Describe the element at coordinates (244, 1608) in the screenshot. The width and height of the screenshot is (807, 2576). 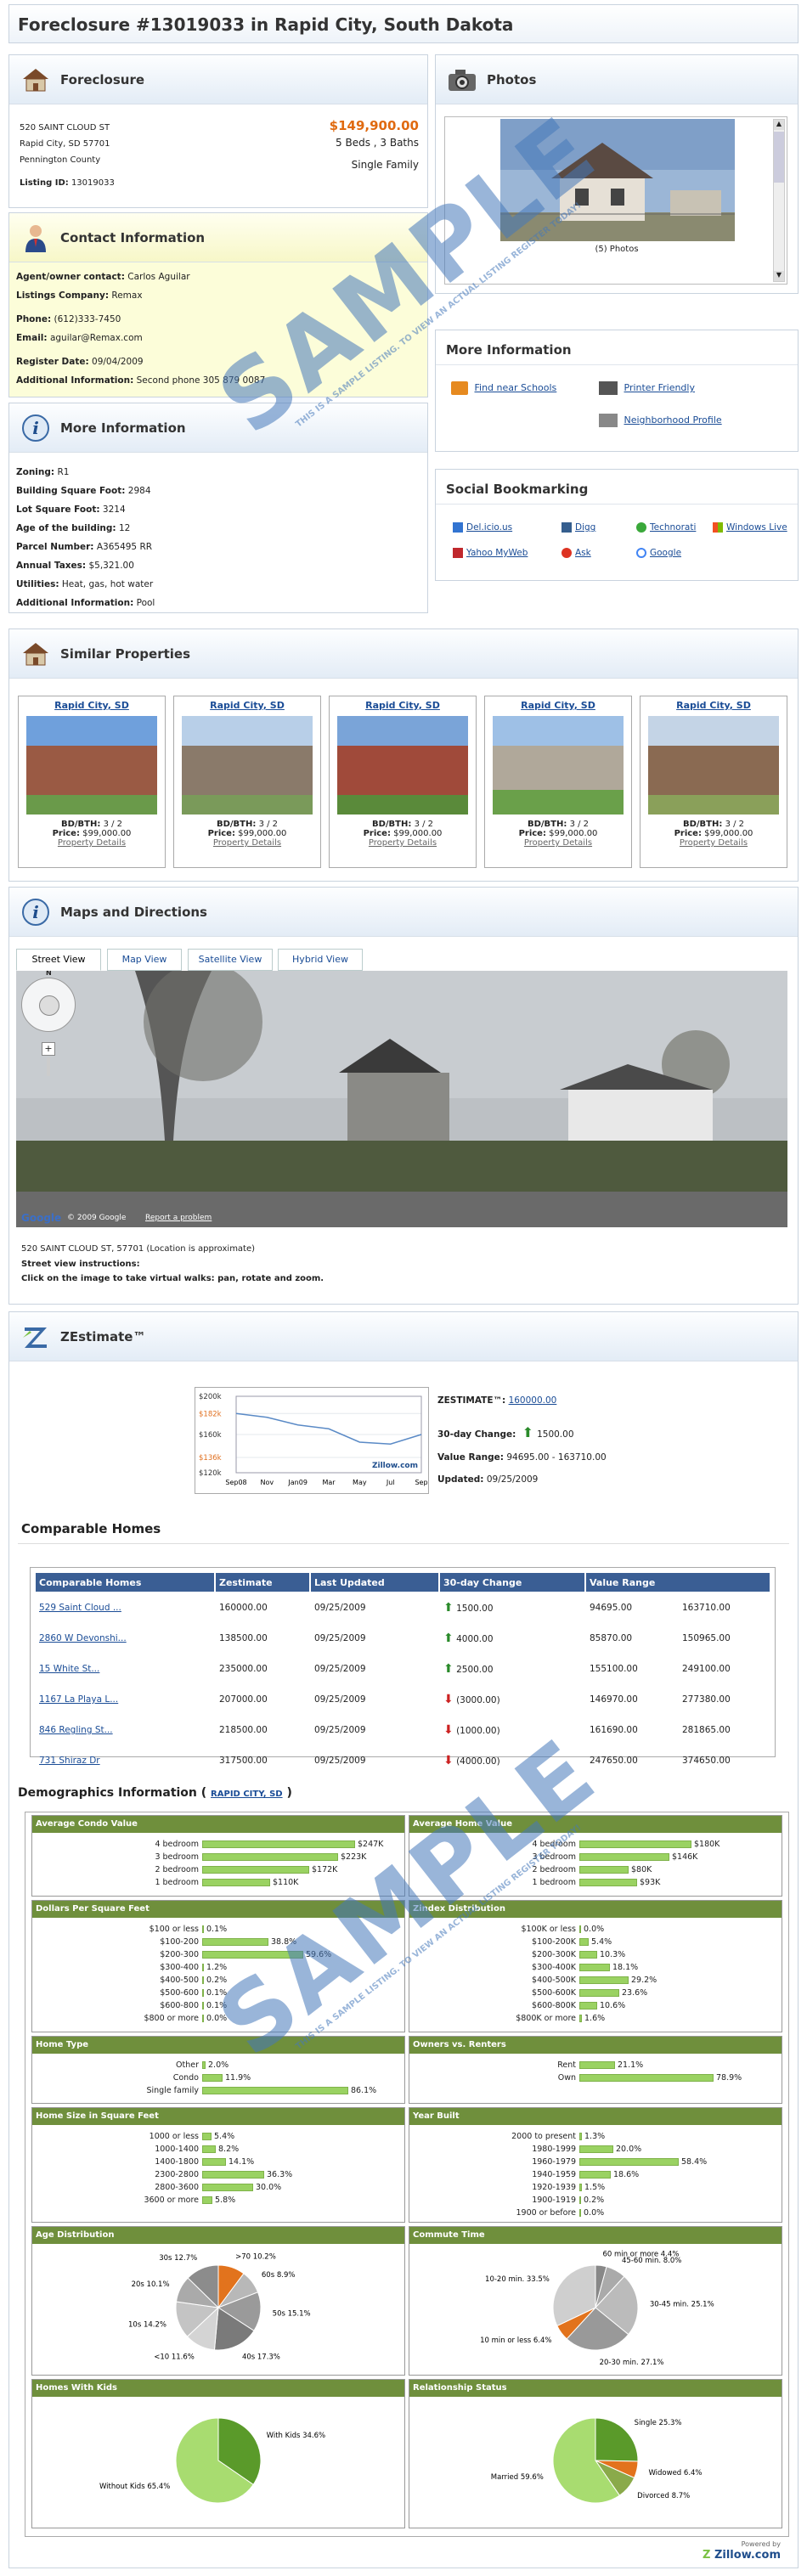
I see `zestimate-cell: 160000.00` at that location.